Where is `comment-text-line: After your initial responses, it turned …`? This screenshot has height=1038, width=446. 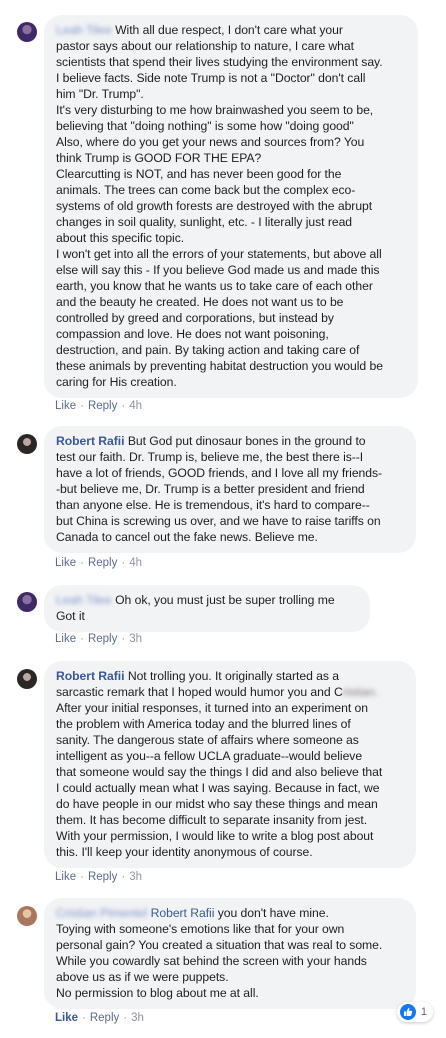 comment-text-line: After your initial responses, it turned … is located at coordinates (212, 708).